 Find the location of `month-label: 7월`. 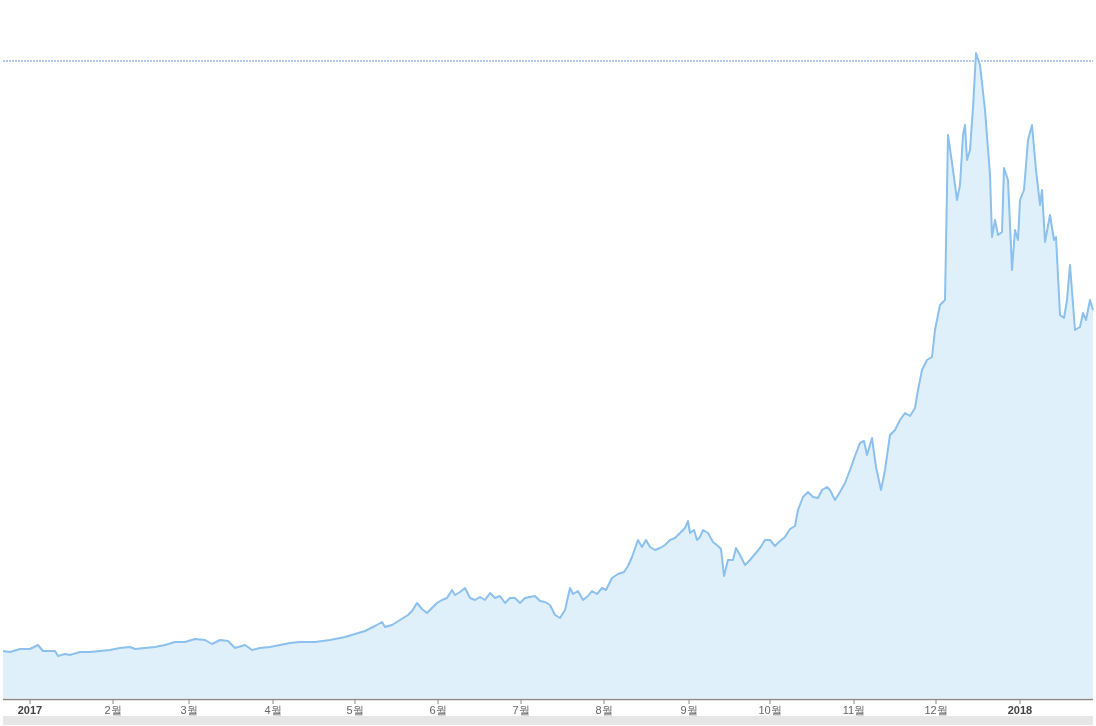

month-label: 7월 is located at coordinates (521, 710).